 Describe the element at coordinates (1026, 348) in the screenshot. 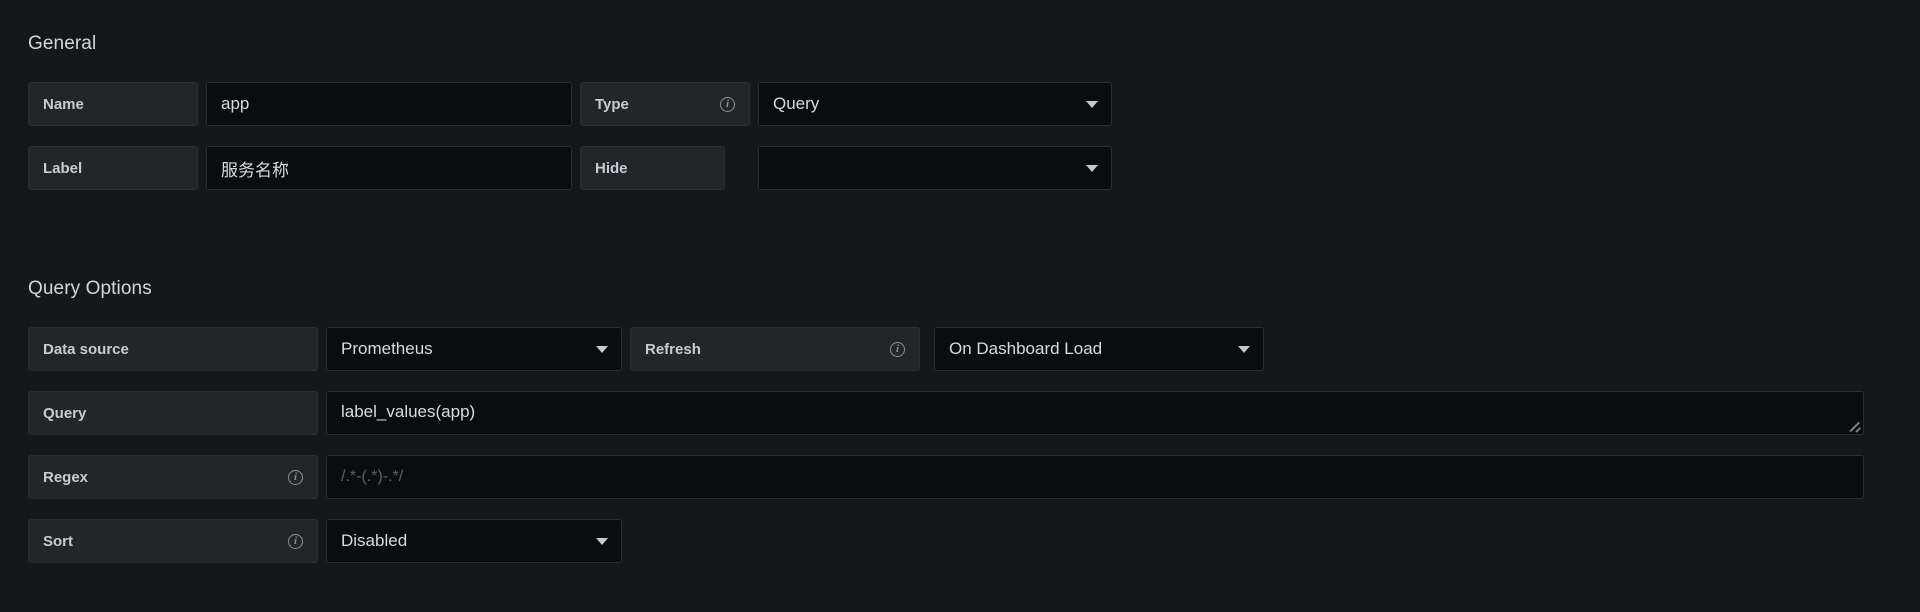

I see `refresh-select-value: On Dashboard Load` at that location.